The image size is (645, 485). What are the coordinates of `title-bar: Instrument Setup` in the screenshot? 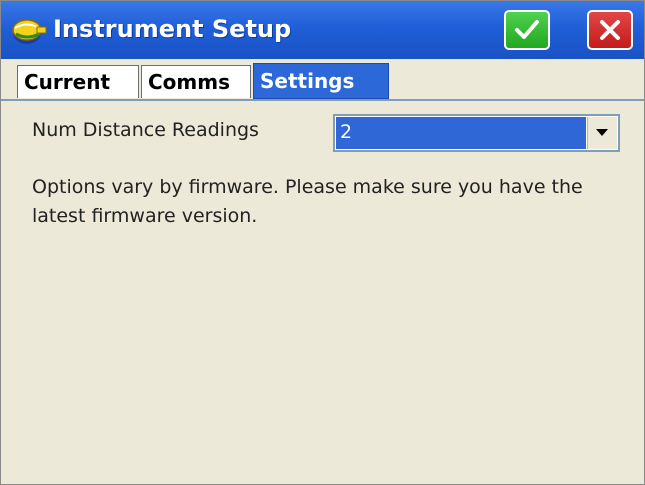 It's located at (322, 30).